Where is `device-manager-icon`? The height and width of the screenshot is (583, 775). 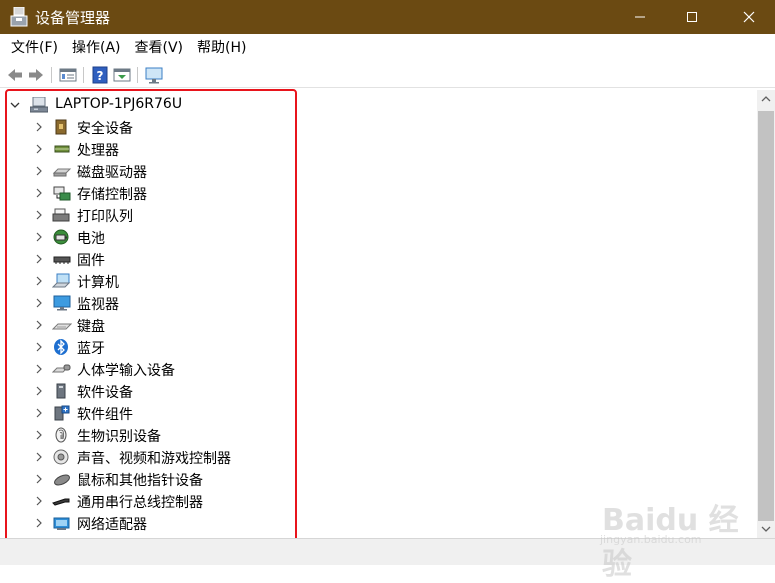
device-manager-icon is located at coordinates (19, 17).